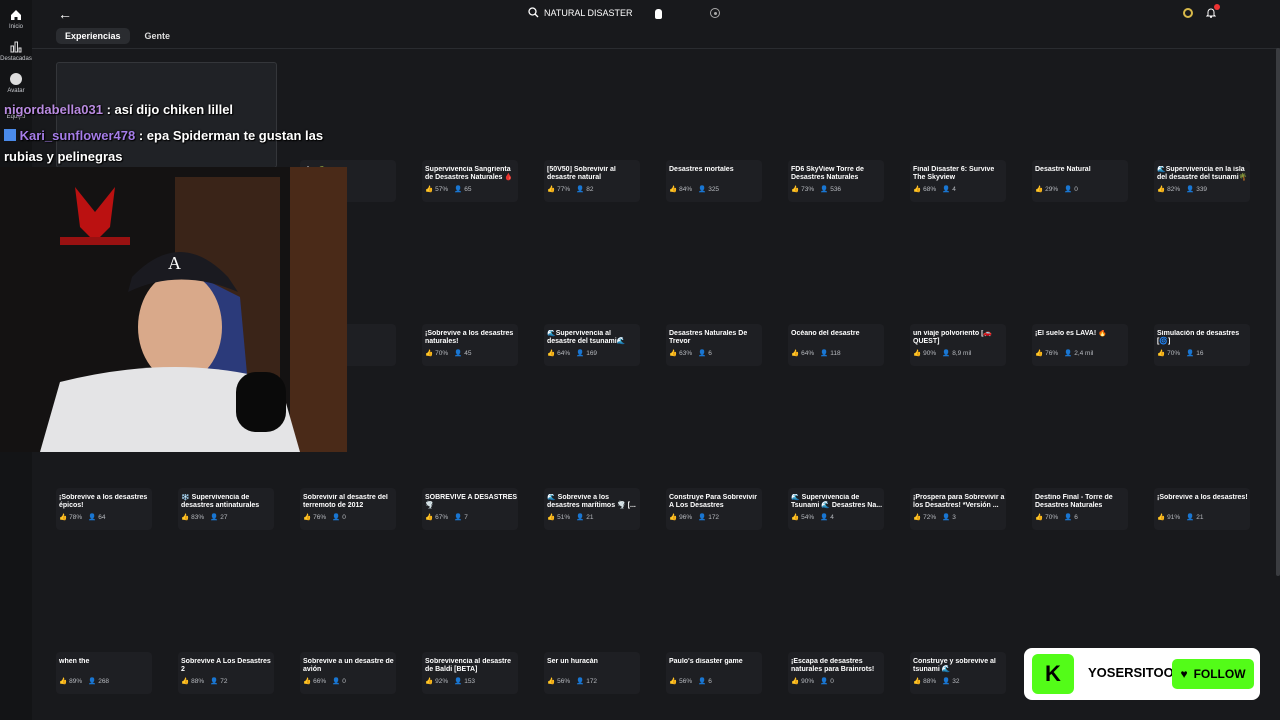 This screenshot has width=1280, height=720. Describe the element at coordinates (468, 353) in the screenshot. I see `player-count-value: 45` at that location.